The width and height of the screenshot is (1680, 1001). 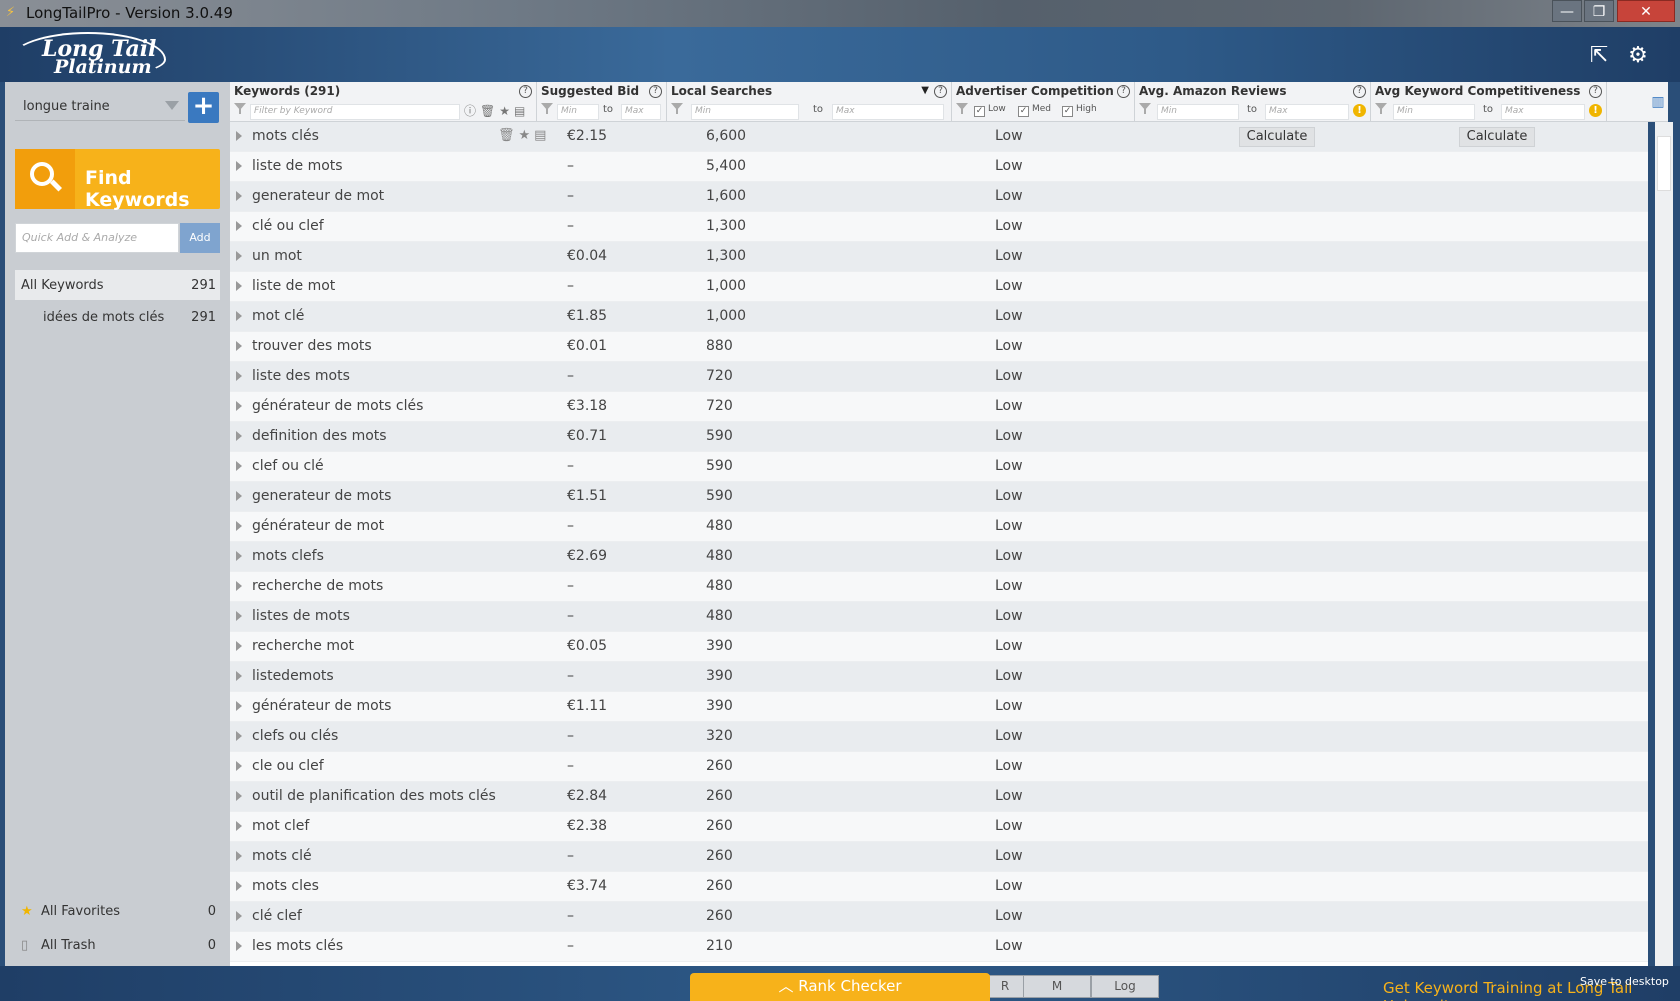 I want to click on column-keywords: Keywords (291) ? Filter by Keyword ⓘ🗑★▤, so click(x=383, y=102).